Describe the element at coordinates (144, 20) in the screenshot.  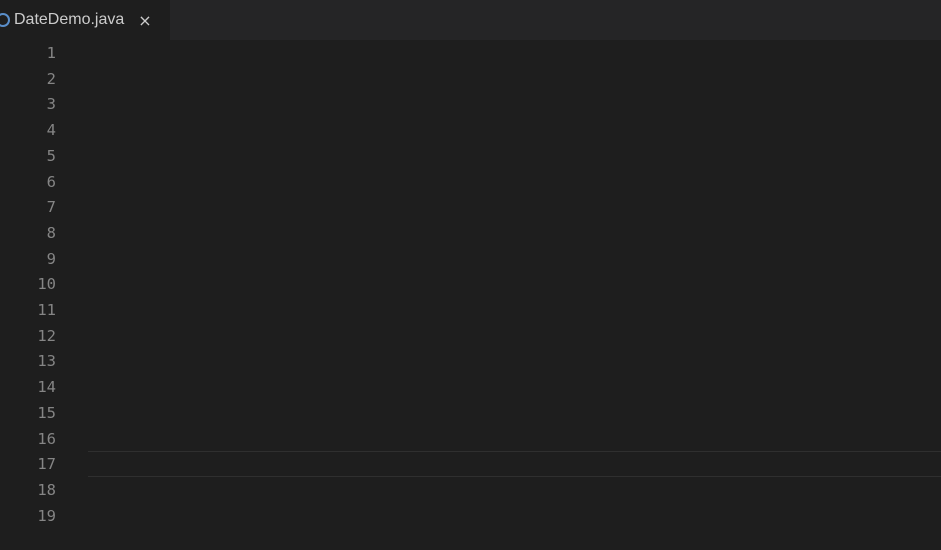
I see `close-icon: ×` at that location.